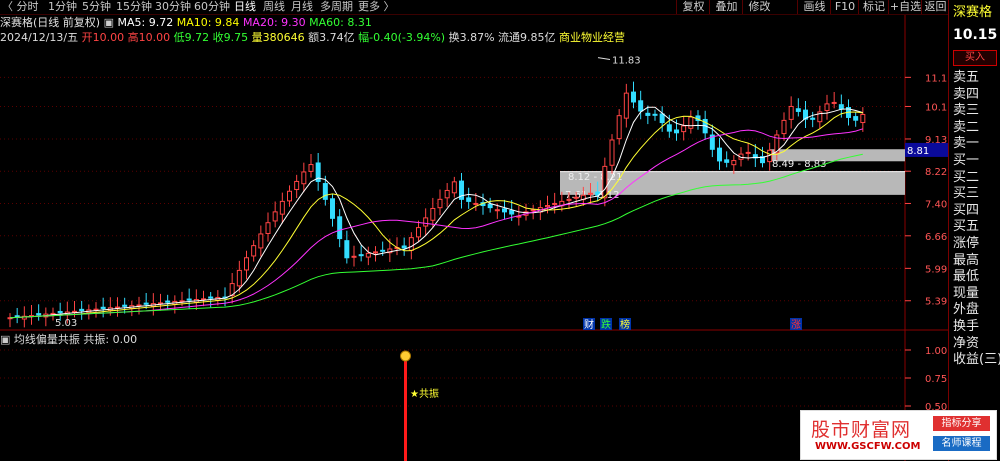 This screenshot has height=461, width=1000. I want to click on quote-panel-item: 卖四, so click(966, 94).